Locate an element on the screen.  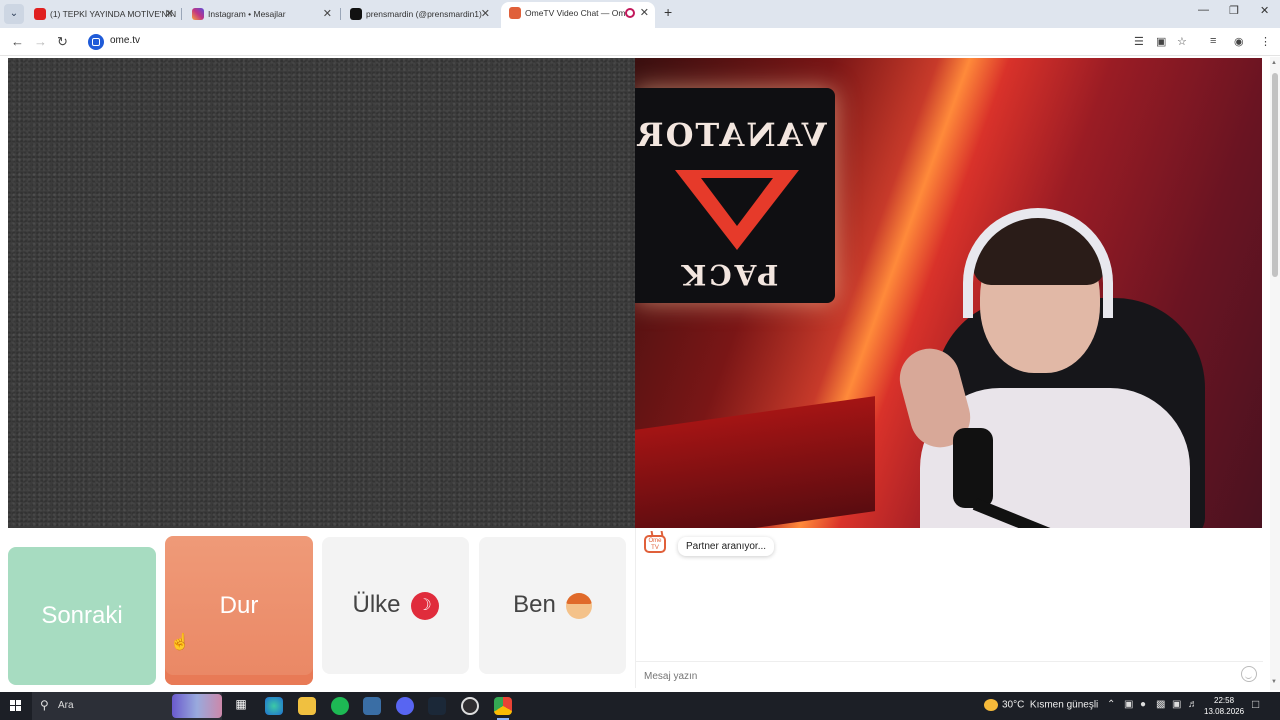
microphone is located at coordinates (973, 468).